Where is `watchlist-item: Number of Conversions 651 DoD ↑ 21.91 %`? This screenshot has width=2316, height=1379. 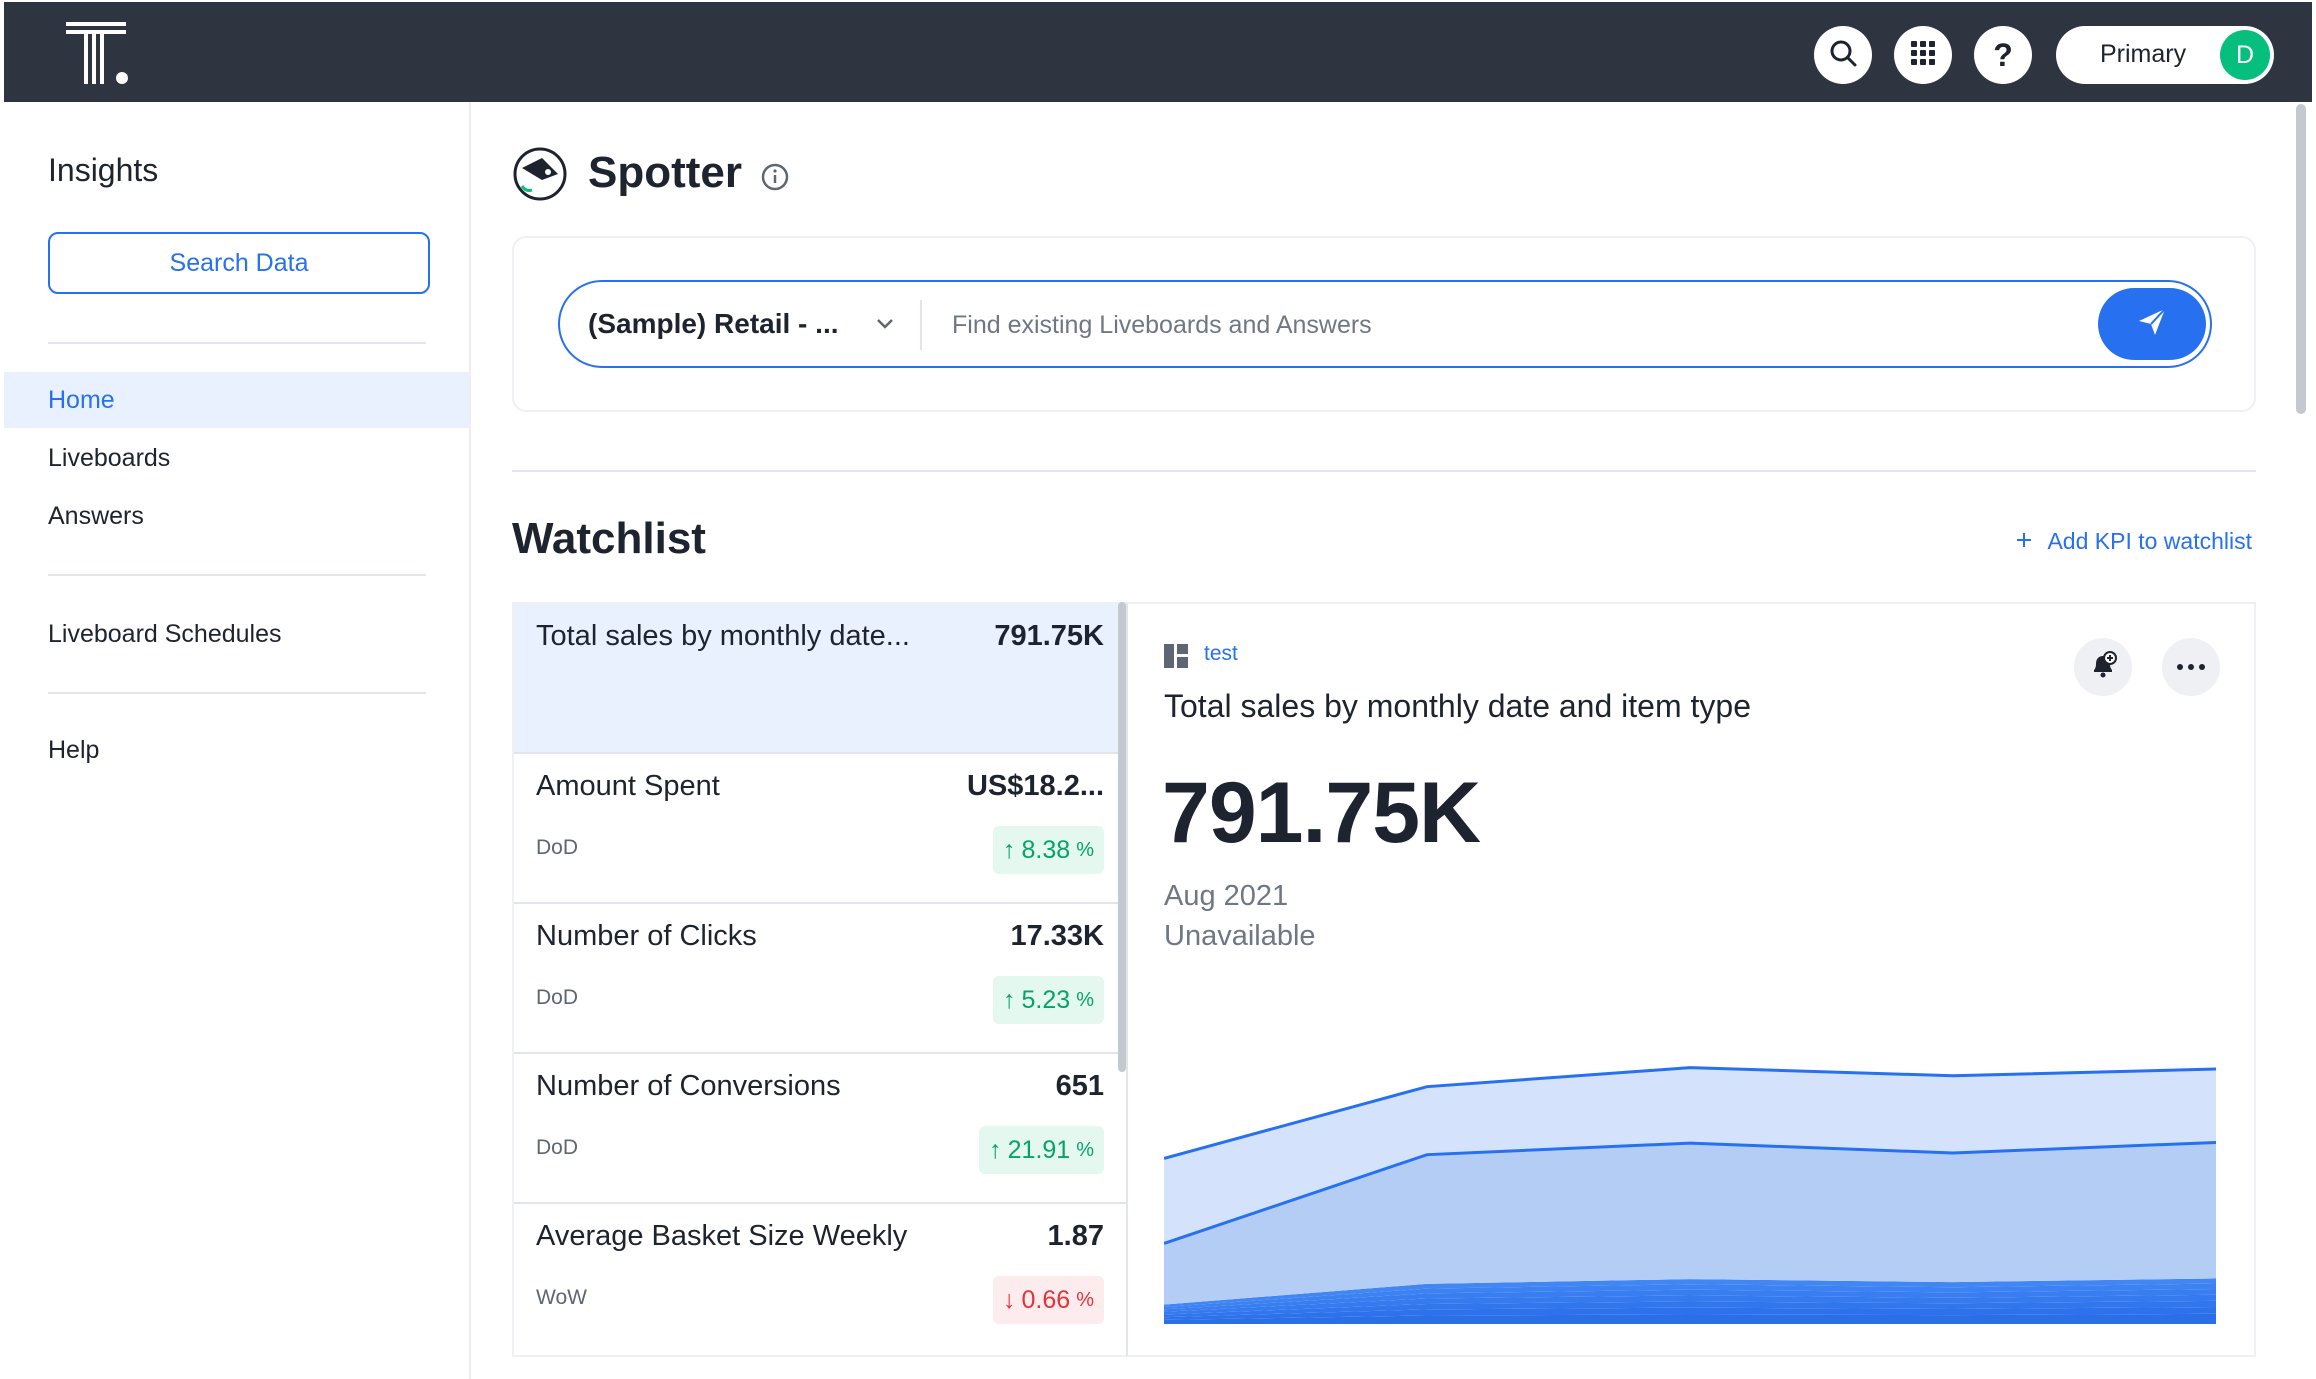 watchlist-item: Number of Conversions 651 DoD ↑ 21.91 % is located at coordinates (820, 1129).